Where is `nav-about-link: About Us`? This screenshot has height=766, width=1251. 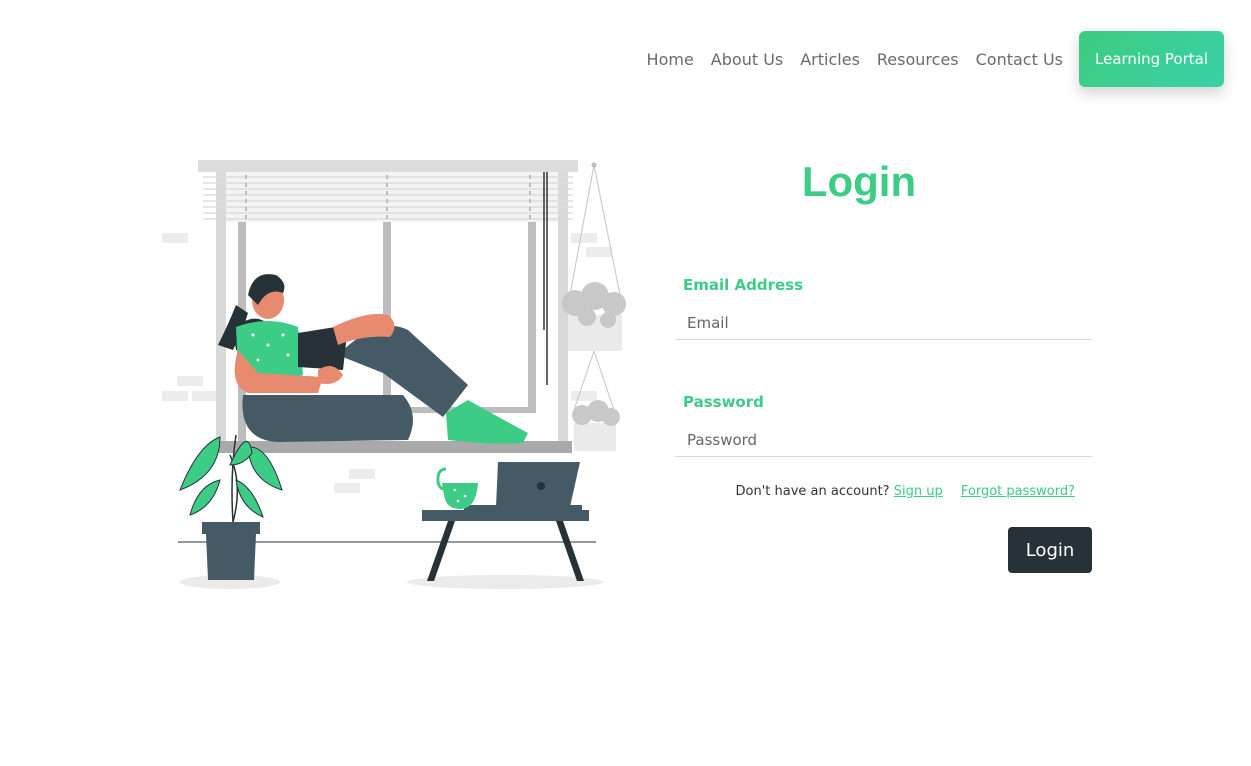
nav-about-link: About Us is located at coordinates (747, 59).